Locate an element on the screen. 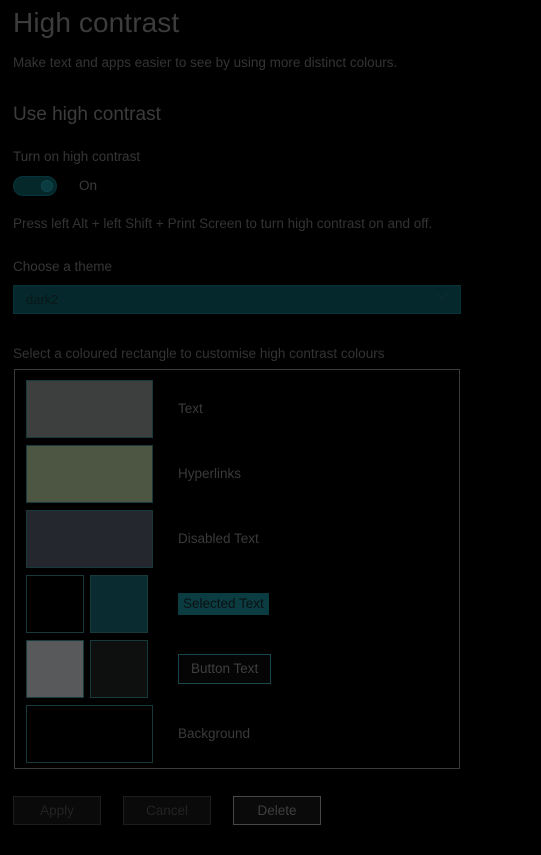 The height and width of the screenshot is (855, 541). theme-select-value: dark2 is located at coordinates (42, 299).